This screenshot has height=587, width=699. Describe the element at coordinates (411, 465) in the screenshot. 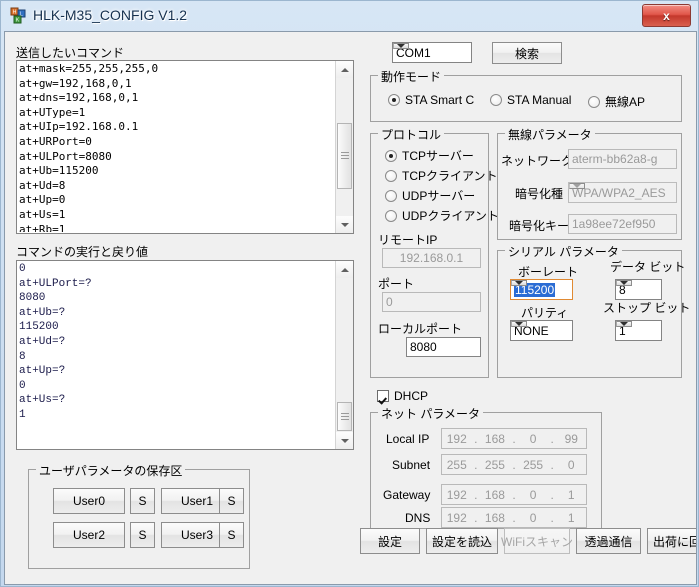

I see `subnet-label: Subnet` at that location.